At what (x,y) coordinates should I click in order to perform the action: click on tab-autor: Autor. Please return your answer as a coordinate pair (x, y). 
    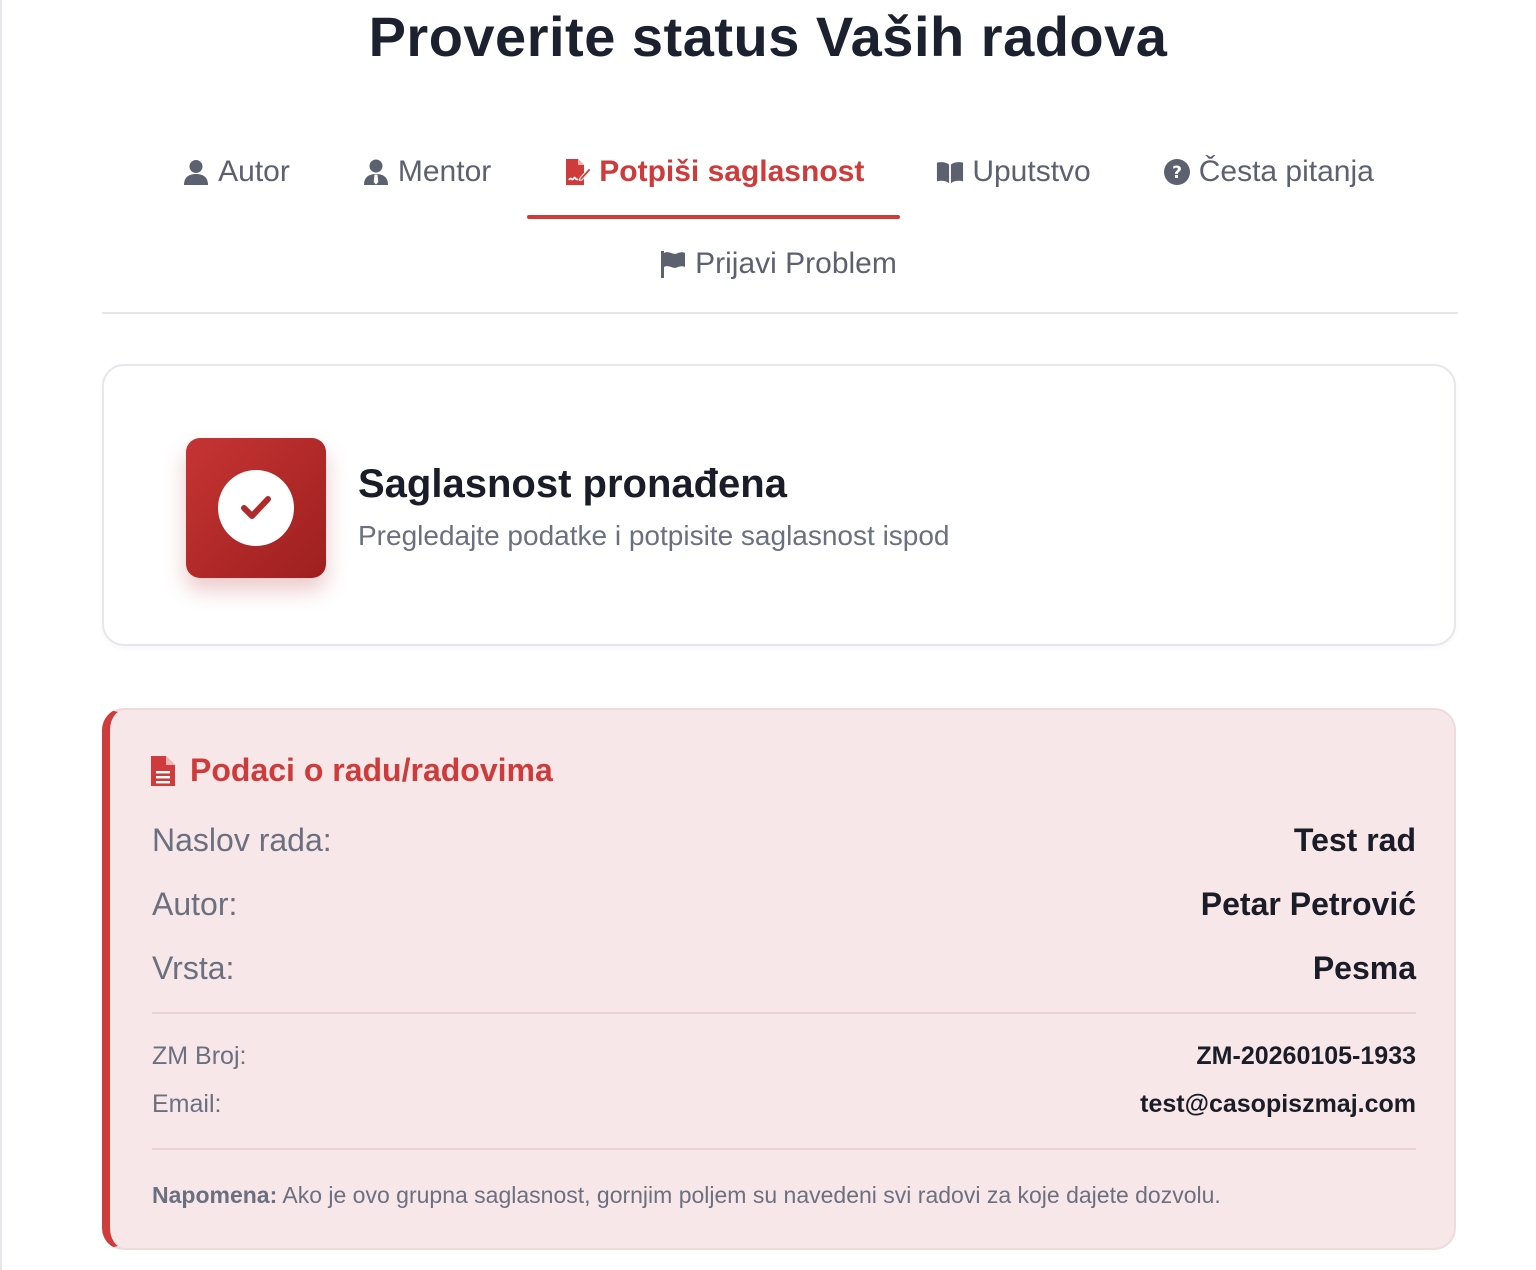
    Looking at the image, I should click on (236, 172).